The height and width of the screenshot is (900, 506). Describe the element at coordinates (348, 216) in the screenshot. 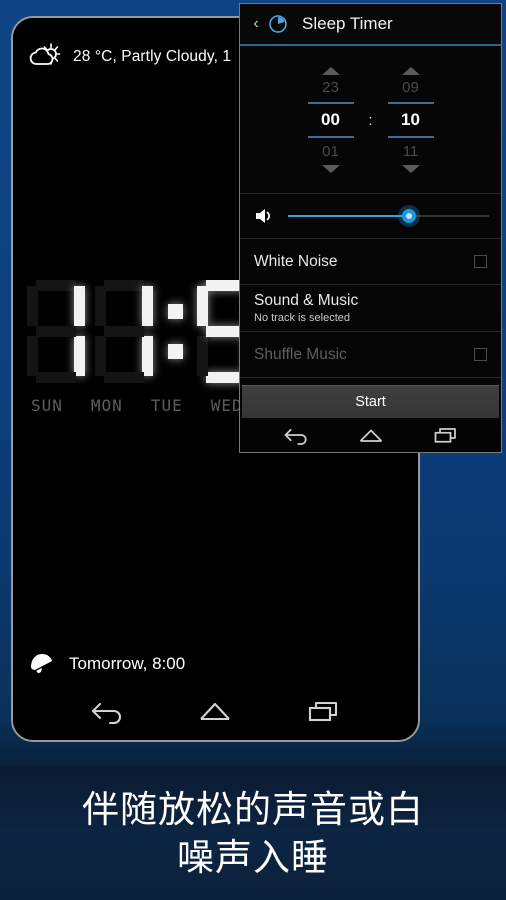

I see `slider-fill` at that location.